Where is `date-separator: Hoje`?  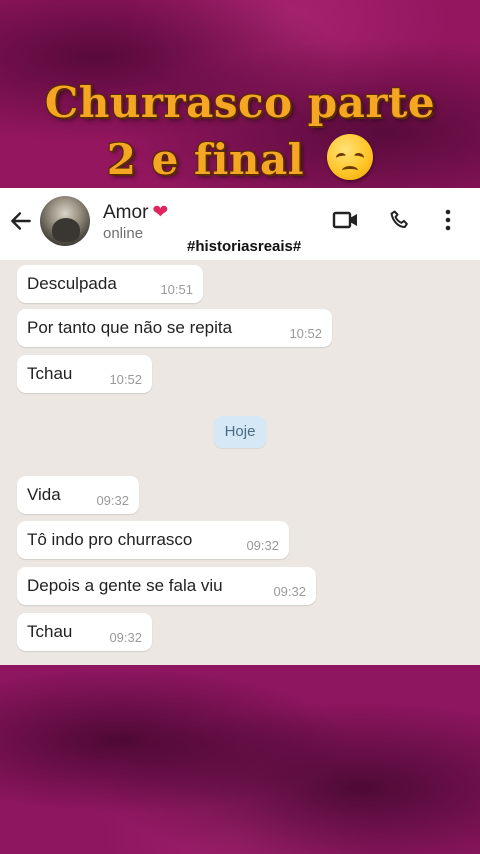
date-separator: Hoje is located at coordinates (240, 432).